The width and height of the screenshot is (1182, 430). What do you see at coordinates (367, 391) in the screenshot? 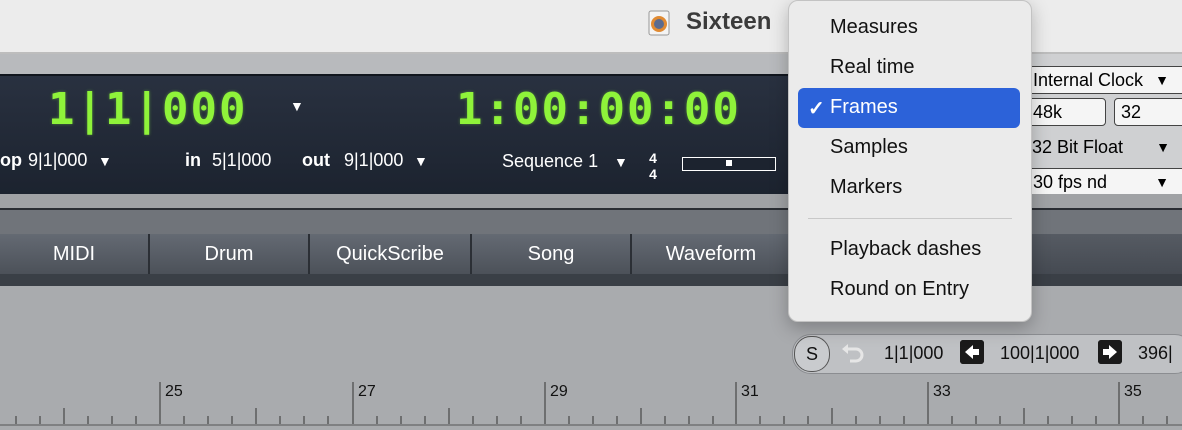
I see `ruler-label: 27` at bounding box center [367, 391].